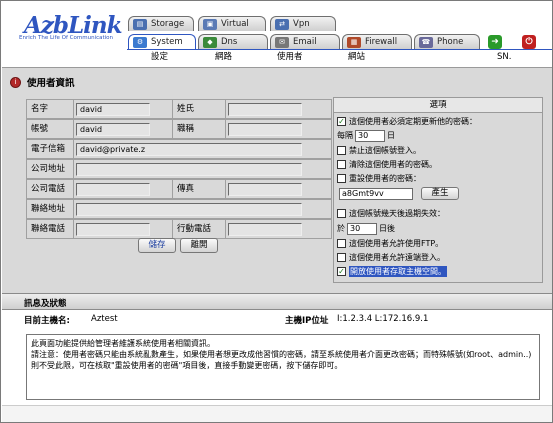  Describe the element at coordinates (50, 149) in the screenshot. I see `email-label: 電子信箱` at that location.